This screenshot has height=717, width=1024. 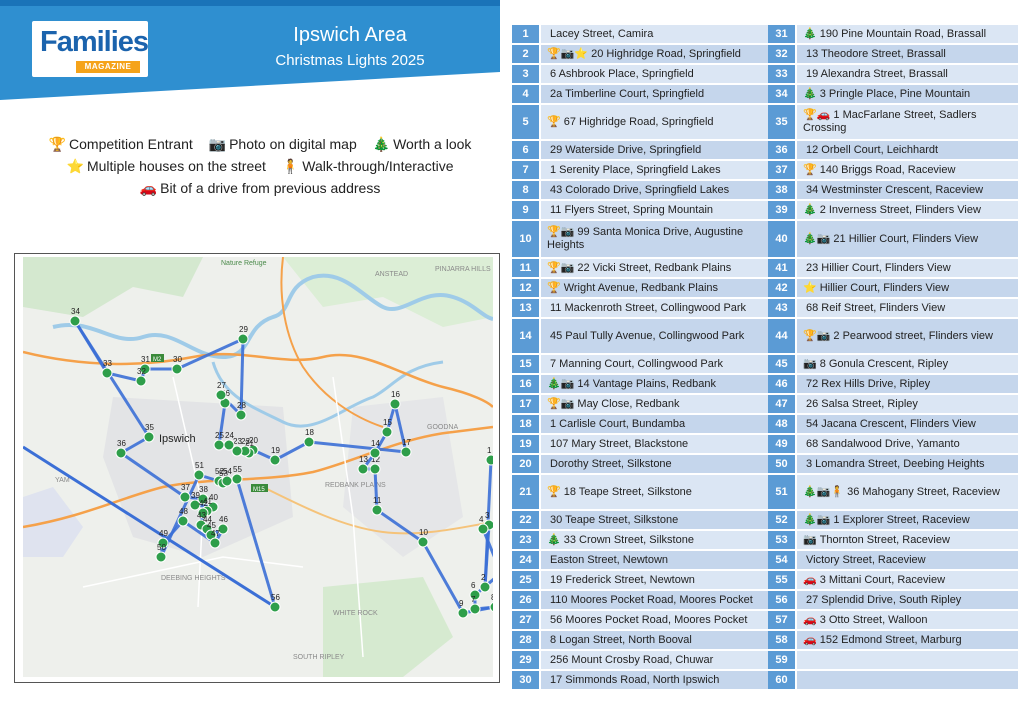 I want to click on map-marker-label: 10, so click(x=423, y=532).